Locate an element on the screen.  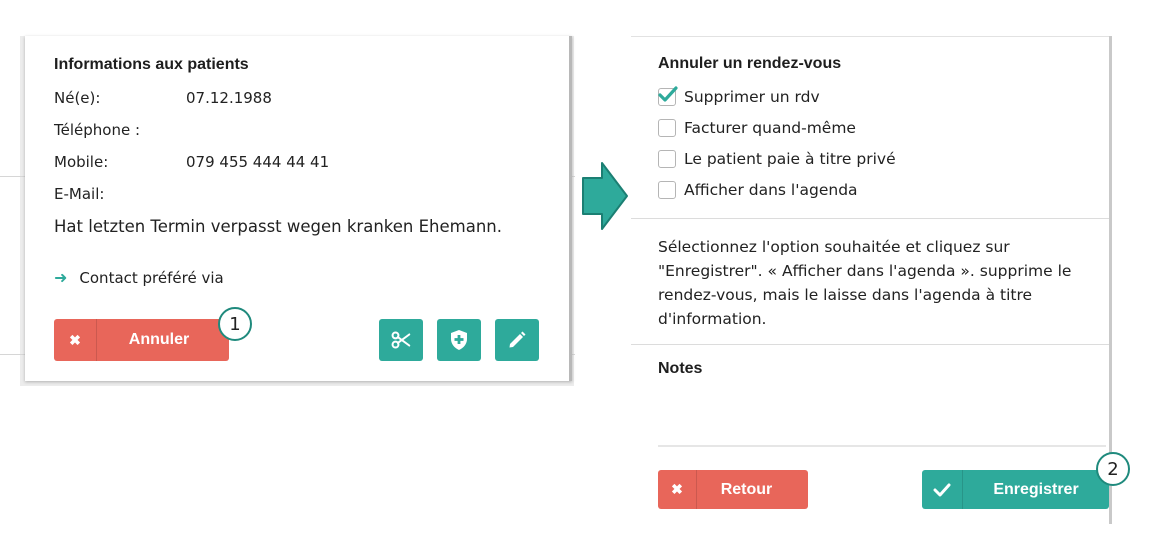
option-show-in-agenda: Afficher dans l'agenda is located at coordinates (758, 190).